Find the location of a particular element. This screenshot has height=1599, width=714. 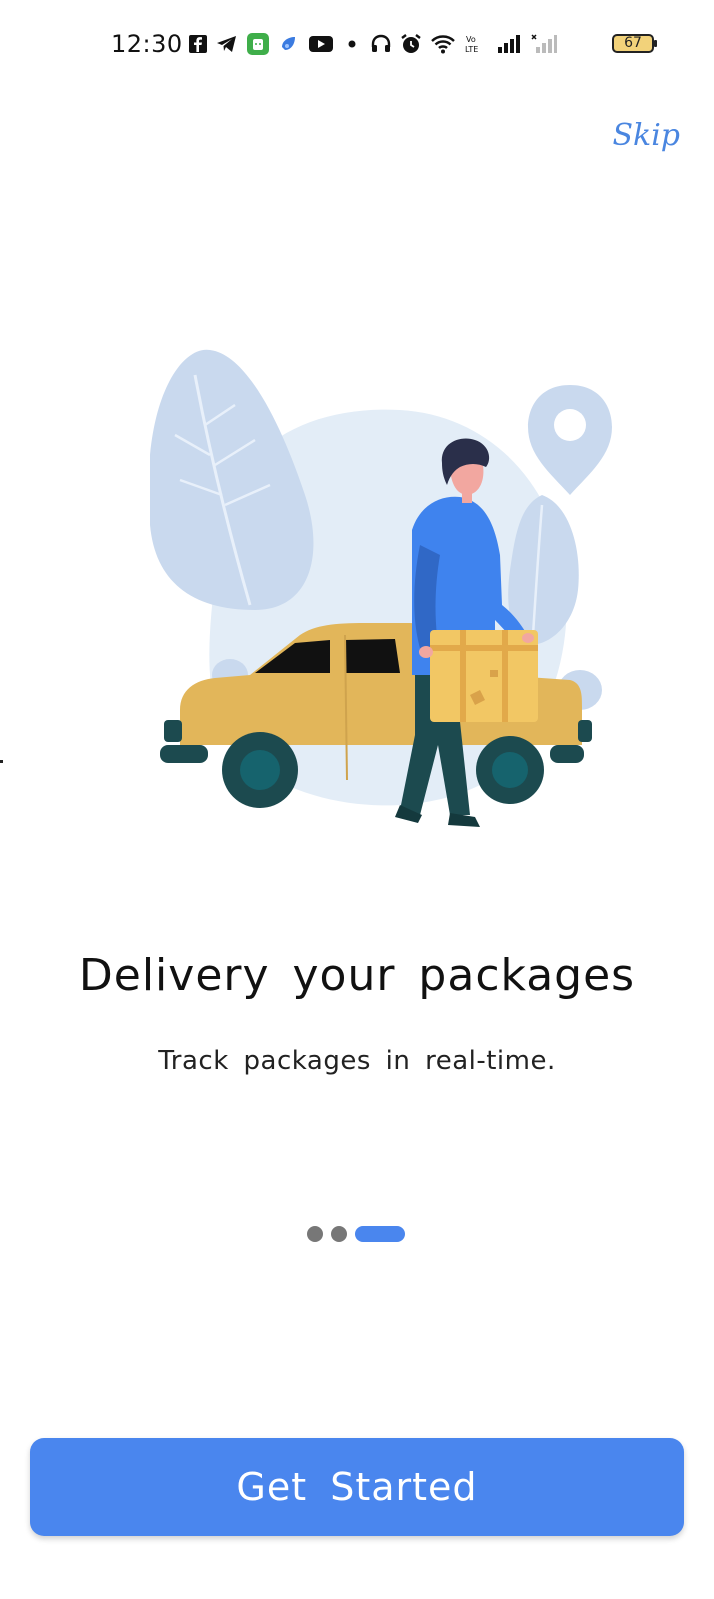

youtube-icon is located at coordinates (321, 44).